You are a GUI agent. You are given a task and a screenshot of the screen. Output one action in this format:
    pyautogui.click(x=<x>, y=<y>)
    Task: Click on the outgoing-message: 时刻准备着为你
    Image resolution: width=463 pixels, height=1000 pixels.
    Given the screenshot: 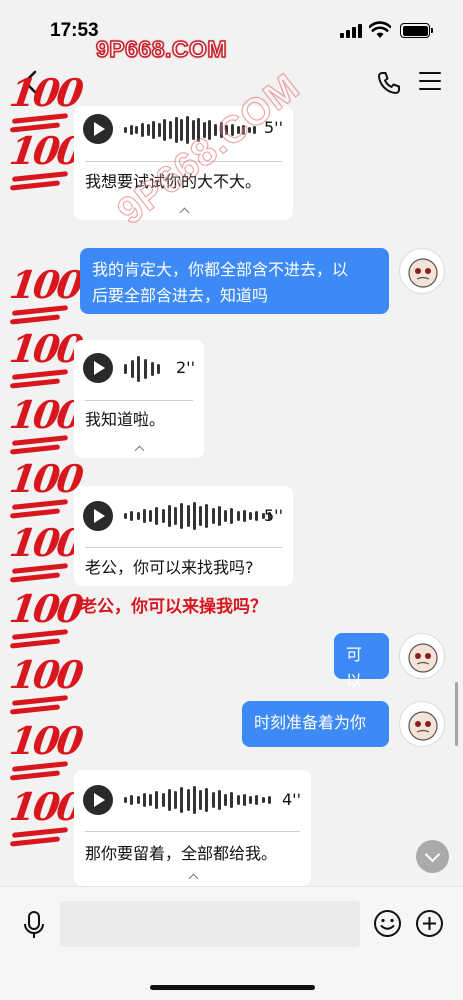 What is the action you would take?
    pyautogui.click(x=315, y=724)
    